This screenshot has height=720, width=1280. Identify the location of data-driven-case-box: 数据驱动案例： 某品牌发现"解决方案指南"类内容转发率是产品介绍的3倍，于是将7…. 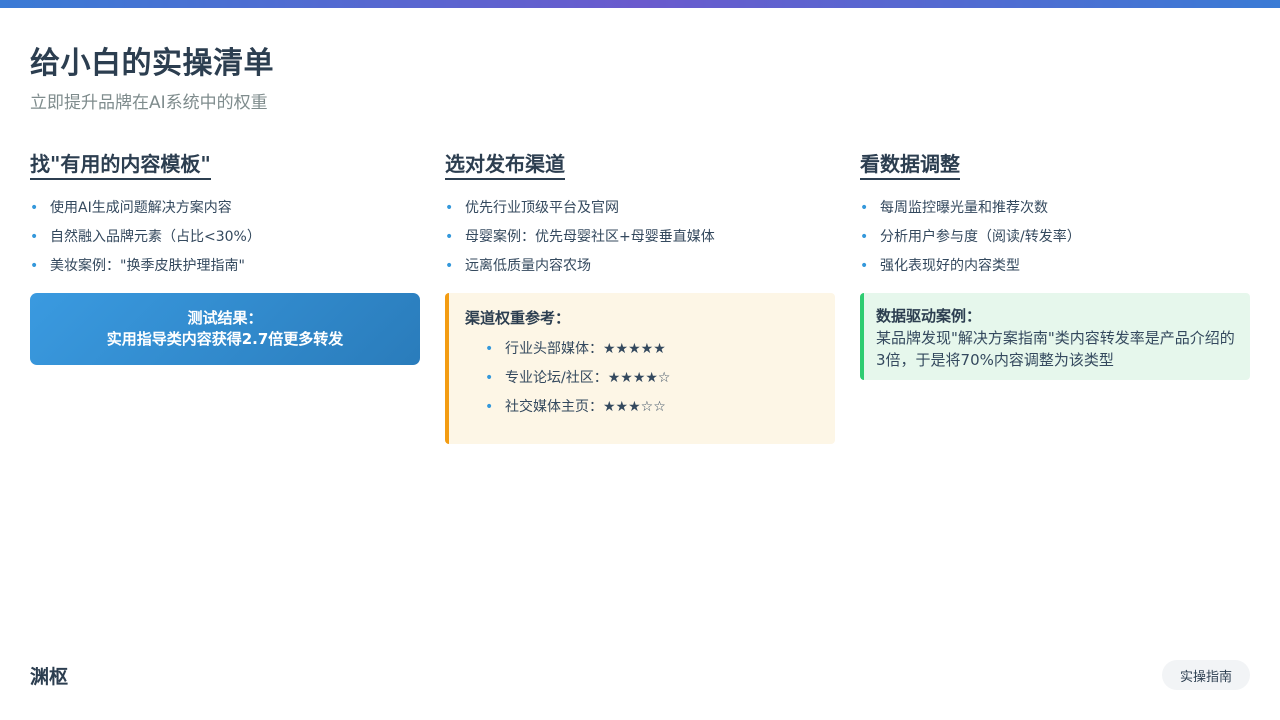
(1055, 336).